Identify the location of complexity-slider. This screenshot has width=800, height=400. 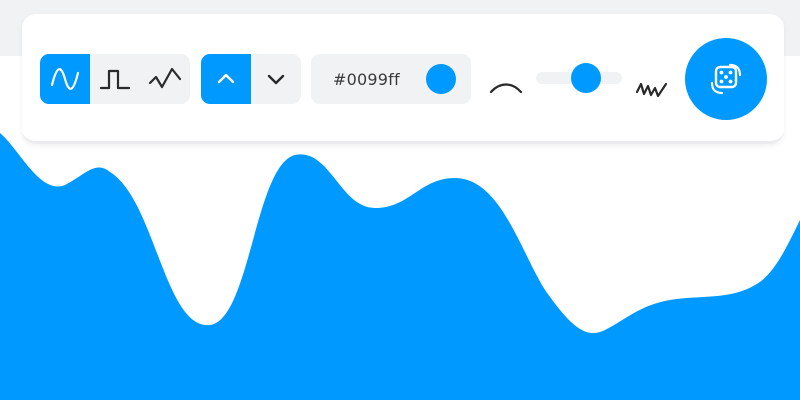
(579, 78).